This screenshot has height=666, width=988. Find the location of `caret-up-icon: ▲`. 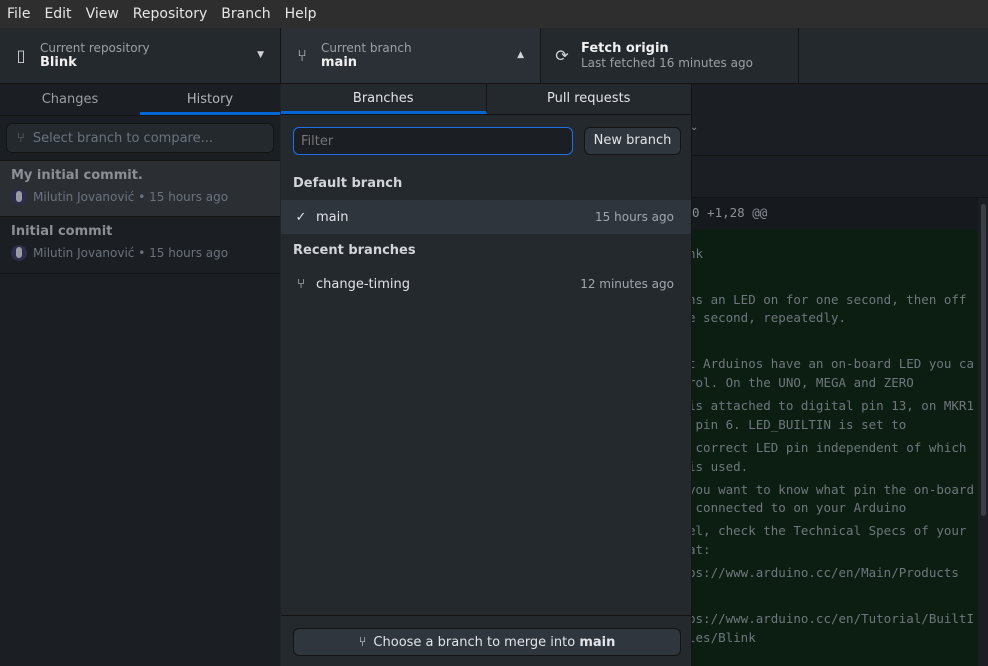

caret-up-icon: ▲ is located at coordinates (520, 55).